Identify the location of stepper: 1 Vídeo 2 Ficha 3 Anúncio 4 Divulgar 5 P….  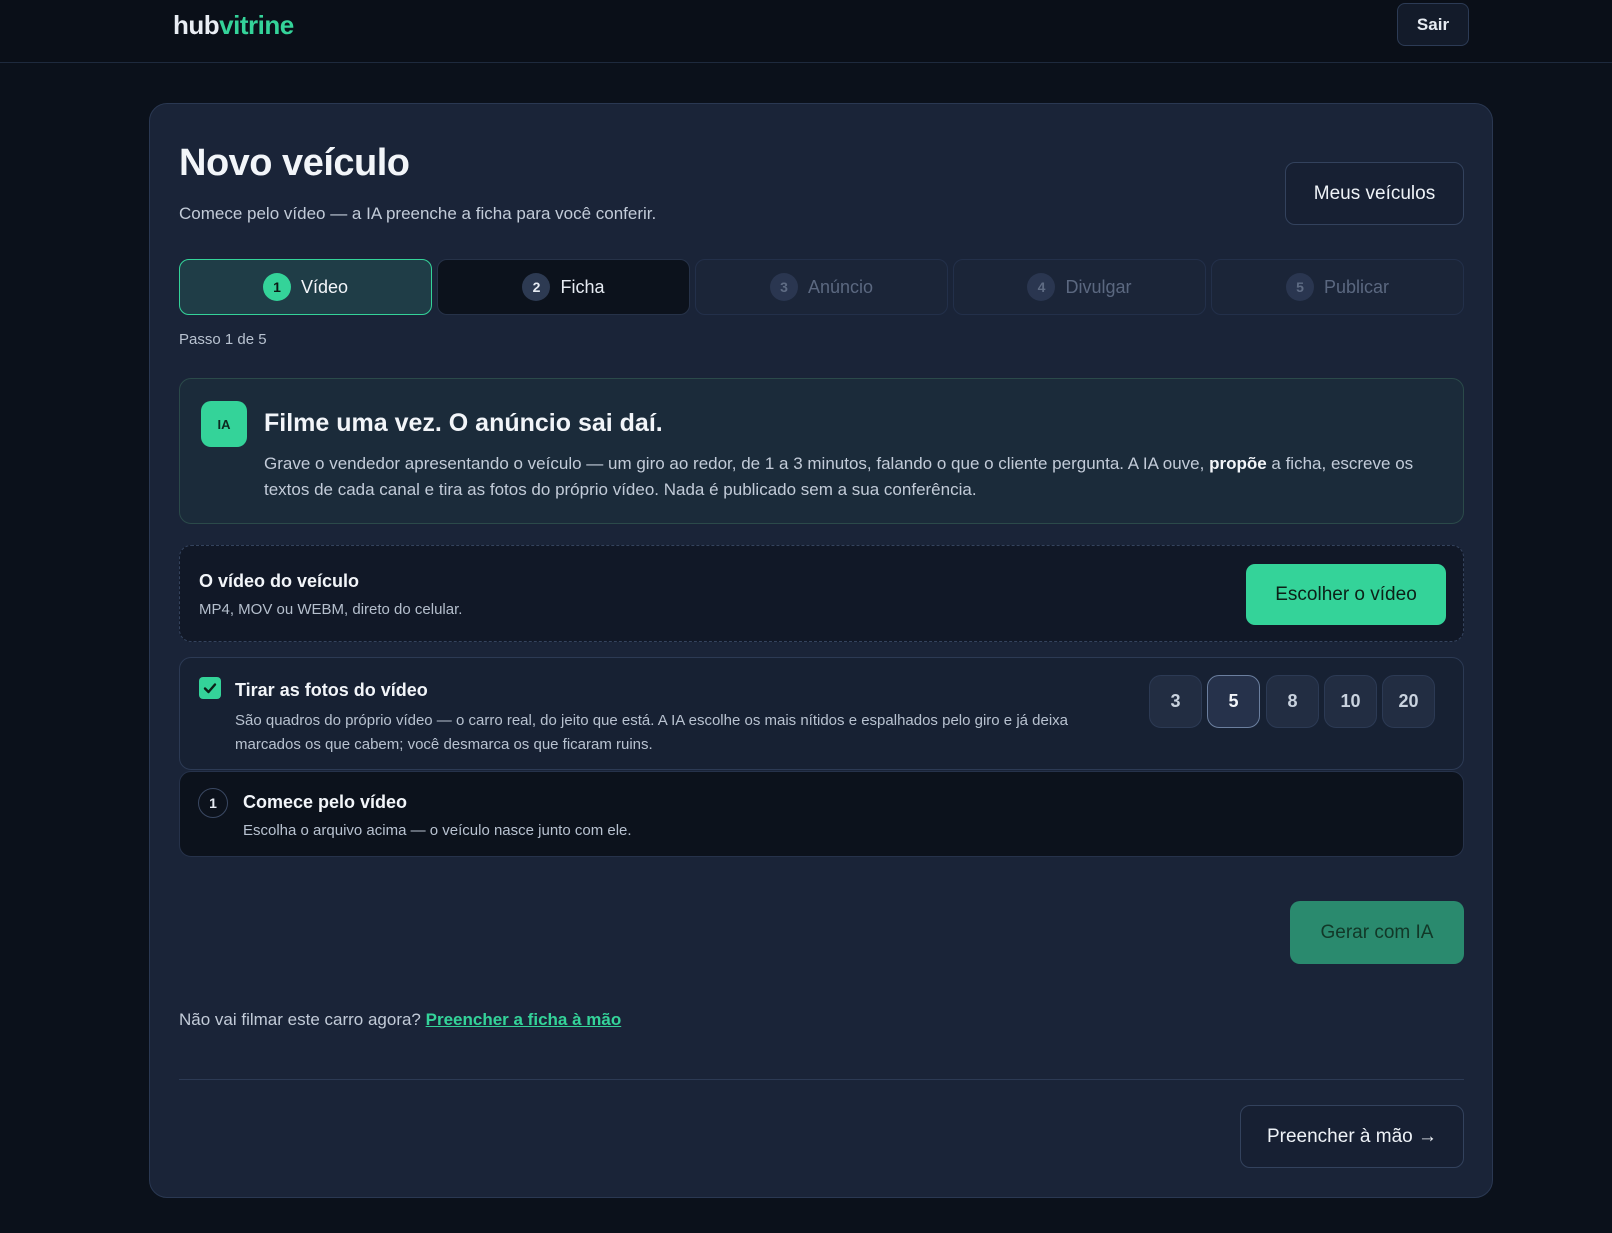
(822, 287).